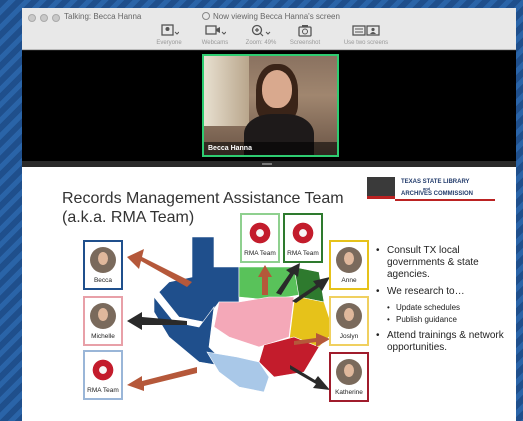  Describe the element at coordinates (261, 43) in the screenshot. I see `zoom-label: Zoom: 49%` at that location.